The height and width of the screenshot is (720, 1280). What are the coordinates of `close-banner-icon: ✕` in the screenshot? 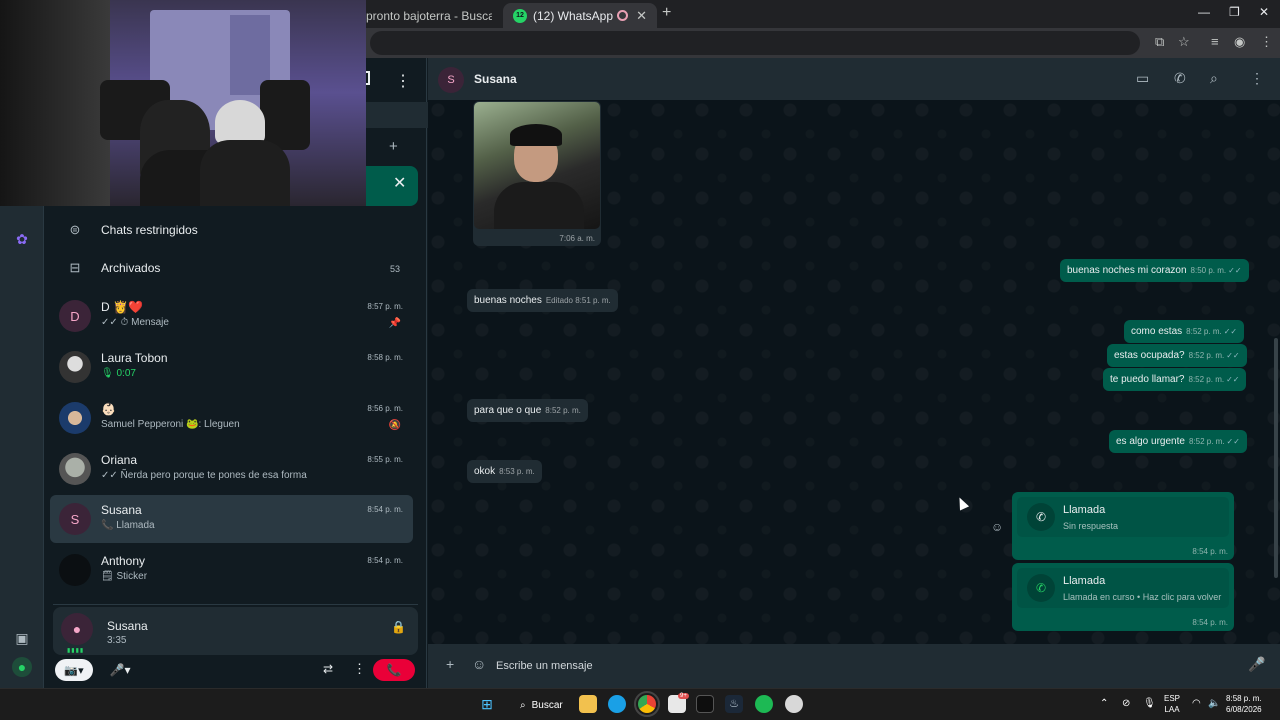 It's located at (399, 183).